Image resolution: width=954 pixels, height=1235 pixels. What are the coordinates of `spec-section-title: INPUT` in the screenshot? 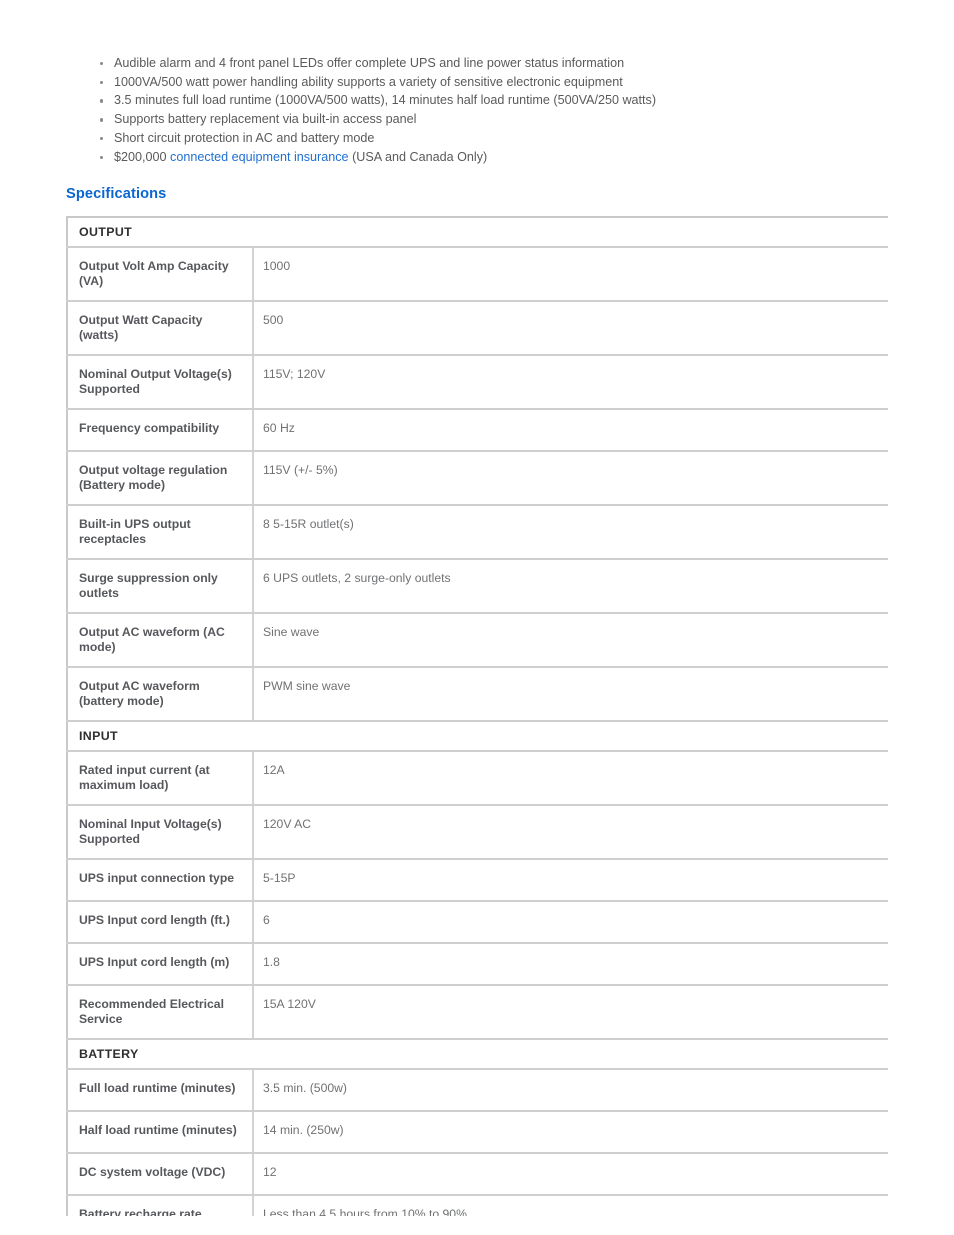 It's located at (477, 736).